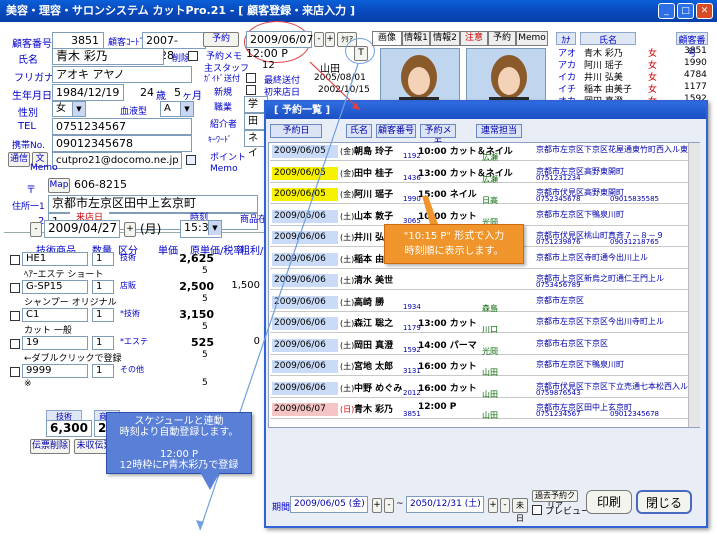 The image size is (717, 538). I want to click on orange-callout: "10:15 P" 形式で入力 時刻順に表示します。, so click(454, 244).